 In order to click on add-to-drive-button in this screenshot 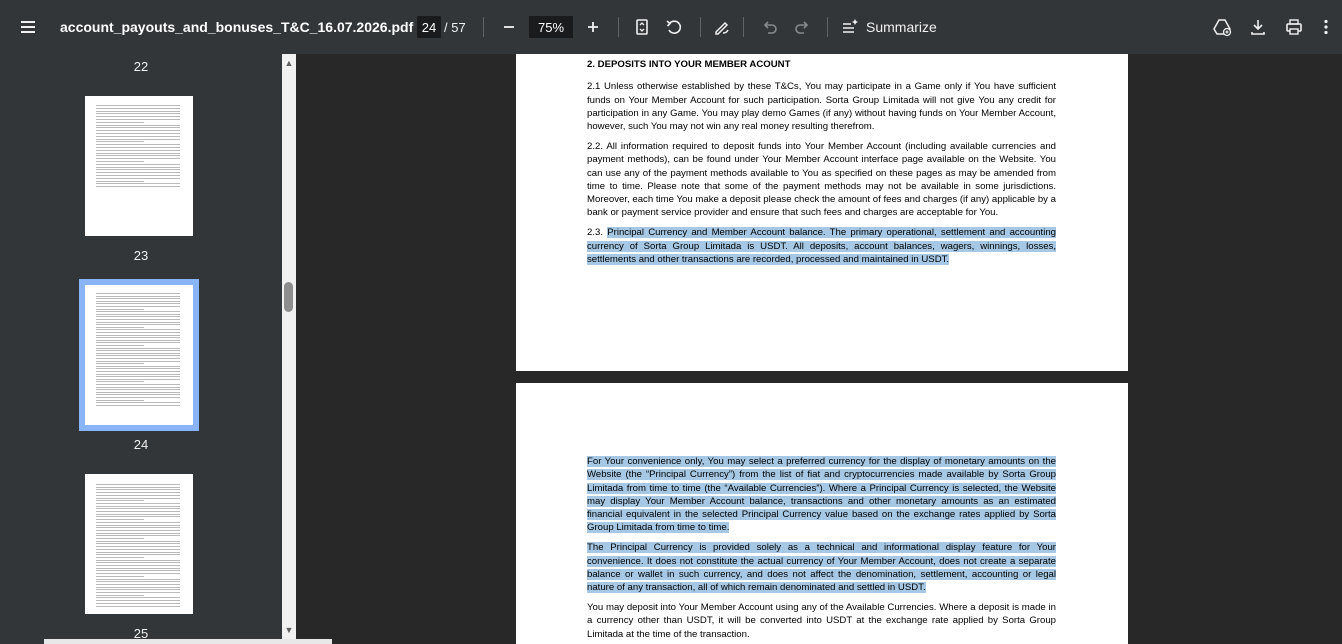, I will do `click(1222, 27)`.